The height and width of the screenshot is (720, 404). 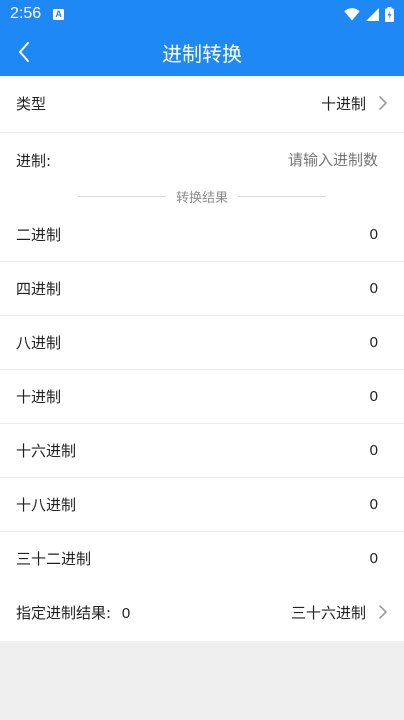 What do you see at coordinates (202, 14) in the screenshot?
I see `status-bar: 2:56 A` at bounding box center [202, 14].